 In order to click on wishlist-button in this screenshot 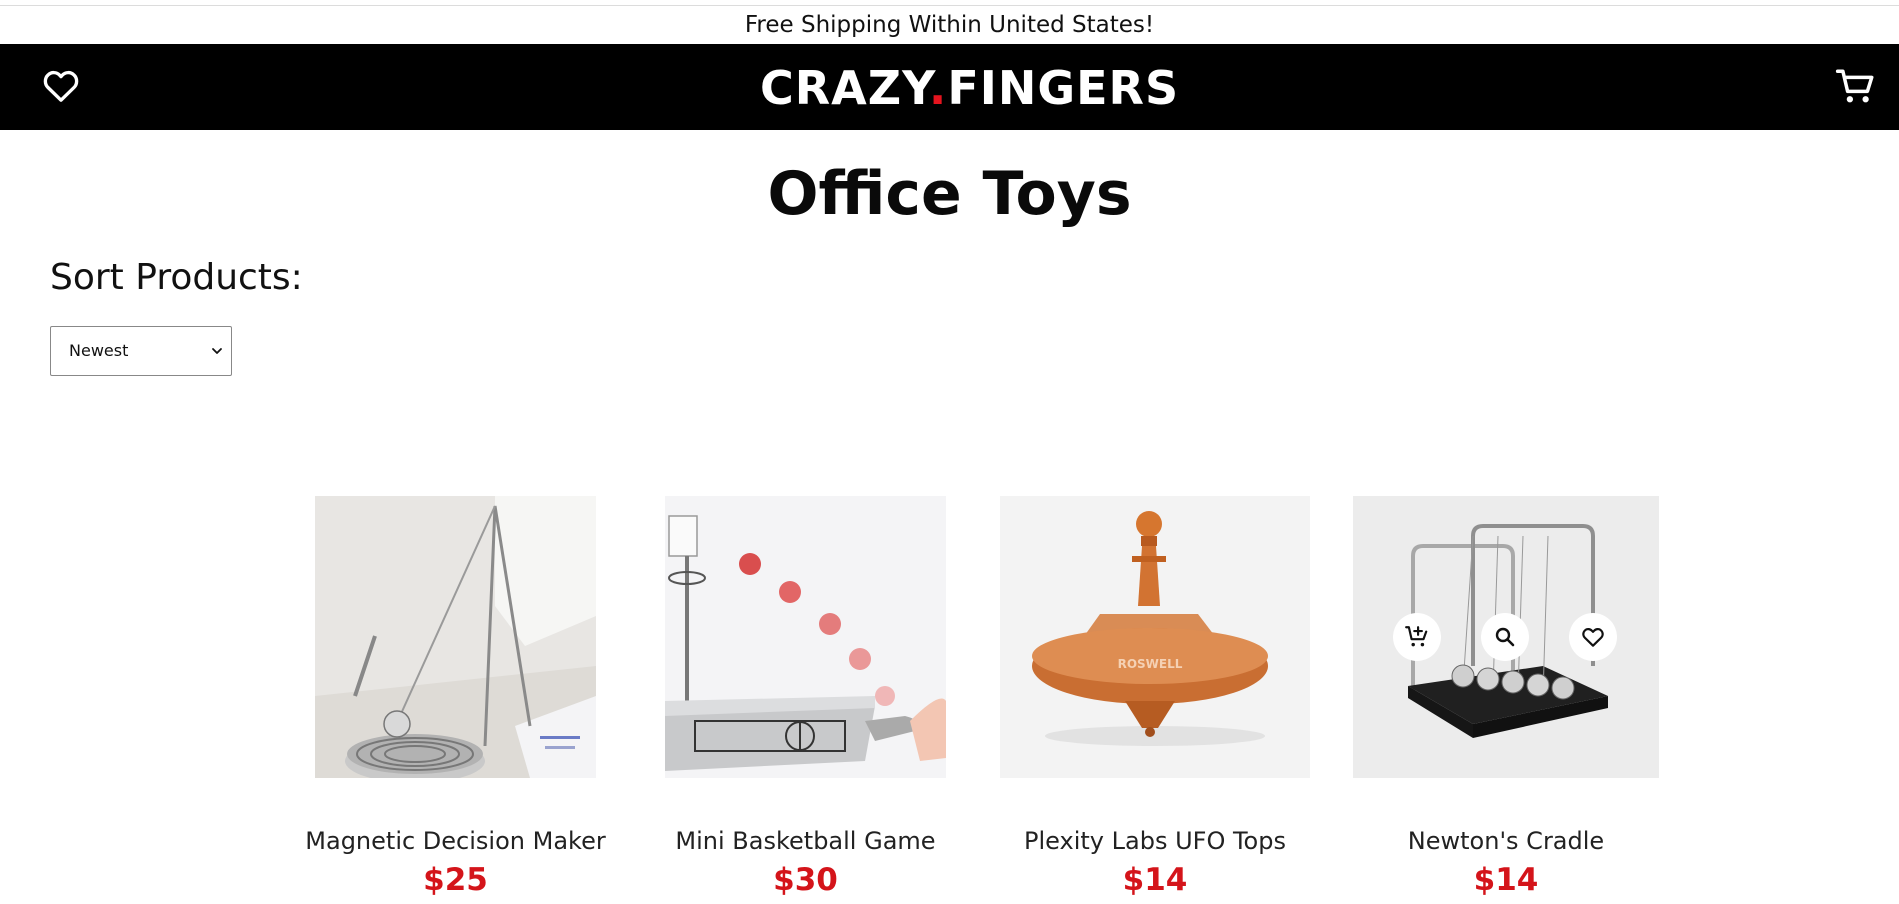, I will do `click(61, 86)`.